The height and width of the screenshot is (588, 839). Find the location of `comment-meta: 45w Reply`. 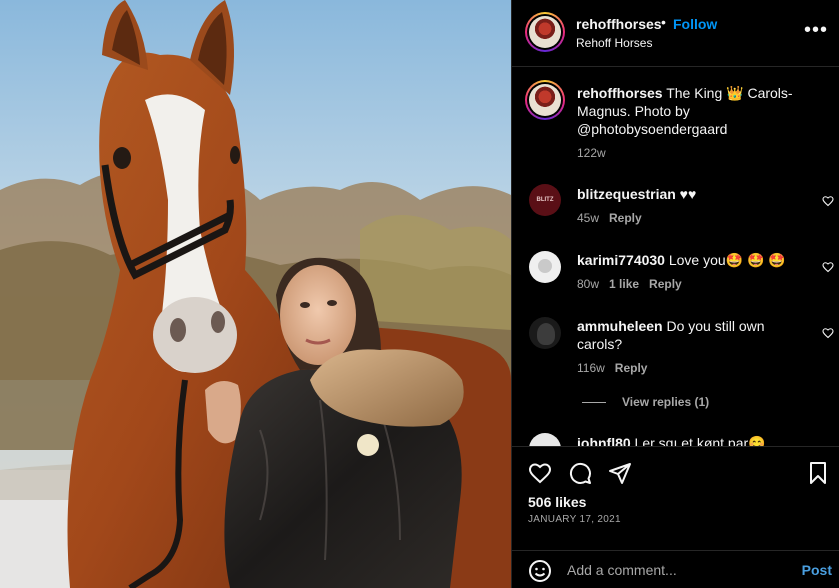

comment-meta: 45w Reply is located at coordinates (609, 218).